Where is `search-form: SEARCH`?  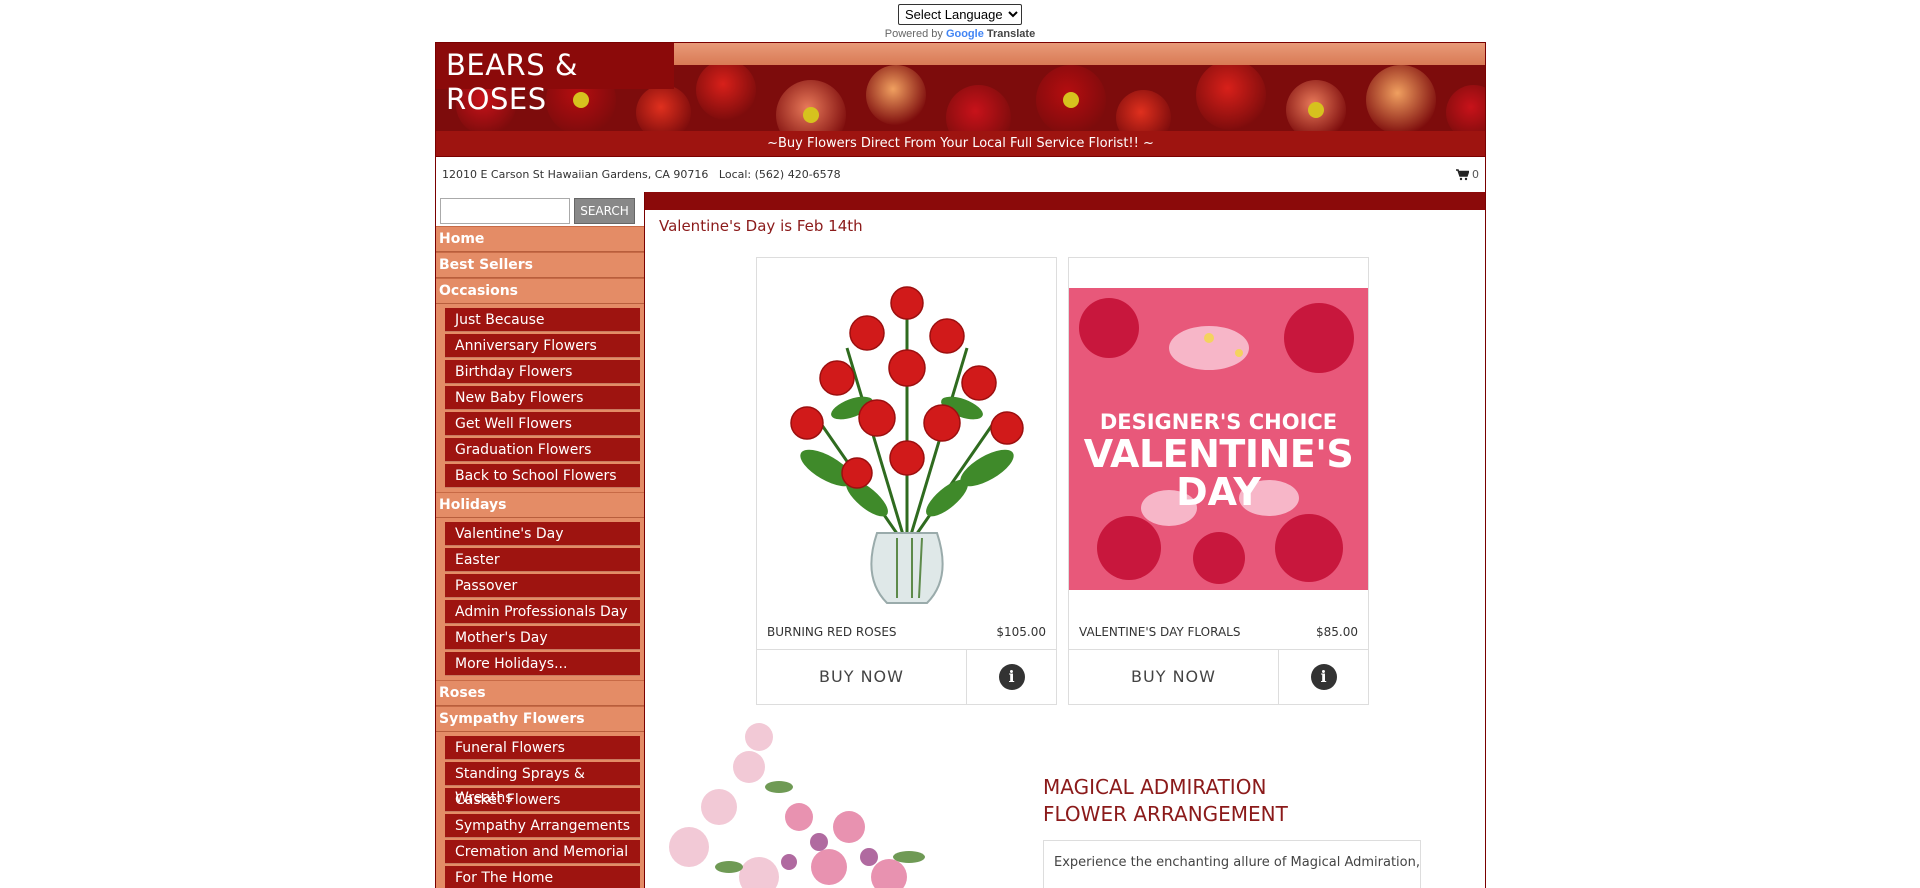
search-form: SEARCH is located at coordinates (540, 209).